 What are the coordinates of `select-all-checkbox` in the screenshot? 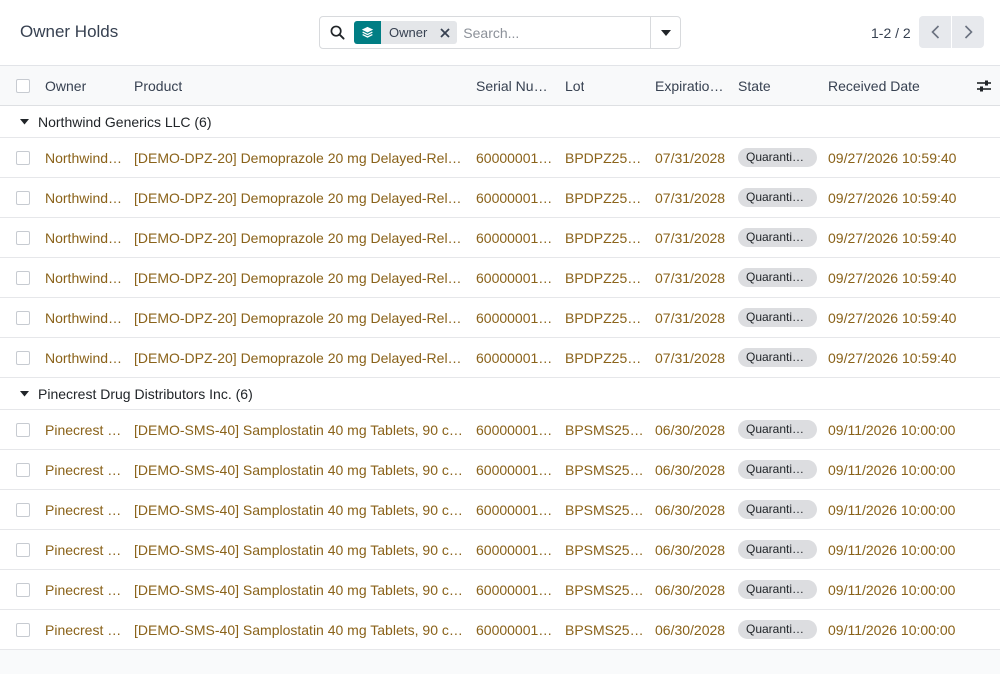 It's located at (26, 85).